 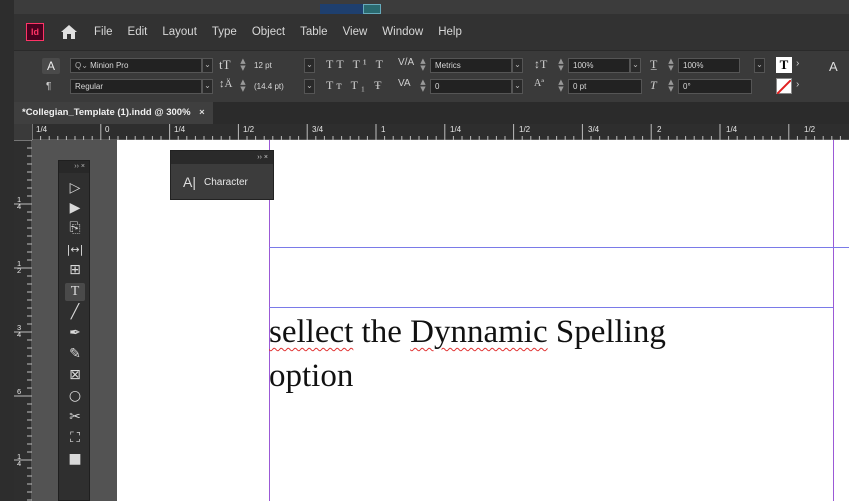 What do you see at coordinates (517, 86) in the screenshot?
I see `tracking-dropdown: ⌄` at bounding box center [517, 86].